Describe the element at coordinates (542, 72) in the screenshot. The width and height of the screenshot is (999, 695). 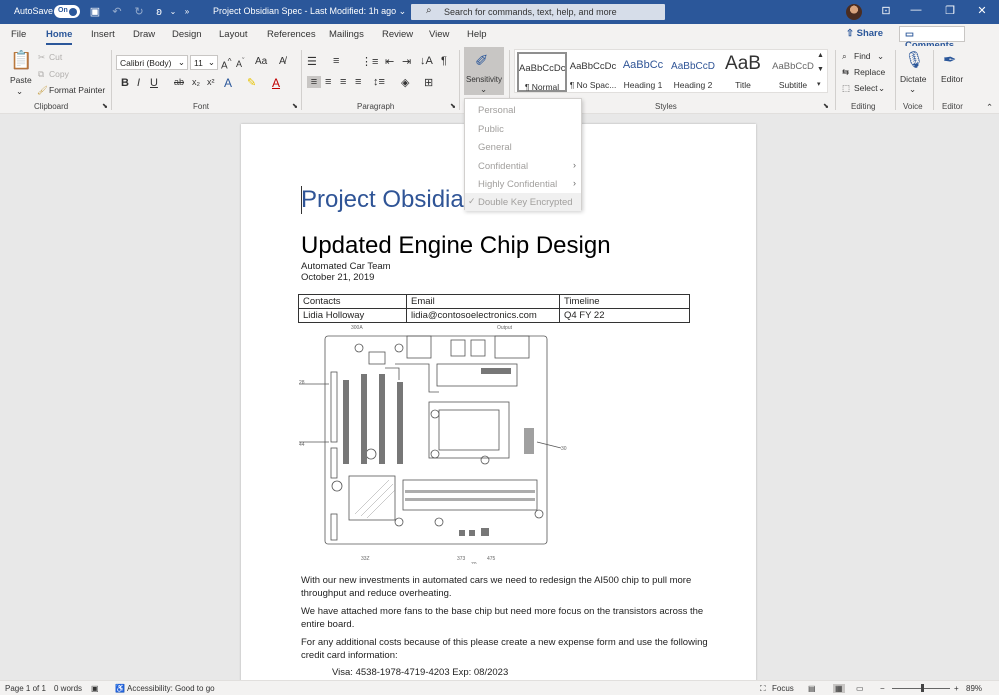
I see `style-normal: AaBbCcDc ¶ Normal` at that location.